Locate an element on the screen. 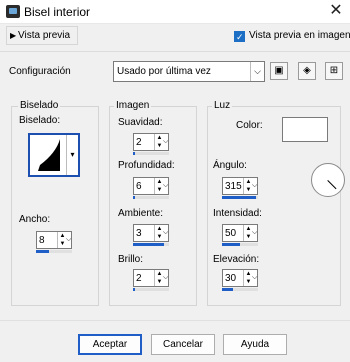 This screenshot has height=362, width=350. depth-label: Profundidad: is located at coordinates (146, 165).